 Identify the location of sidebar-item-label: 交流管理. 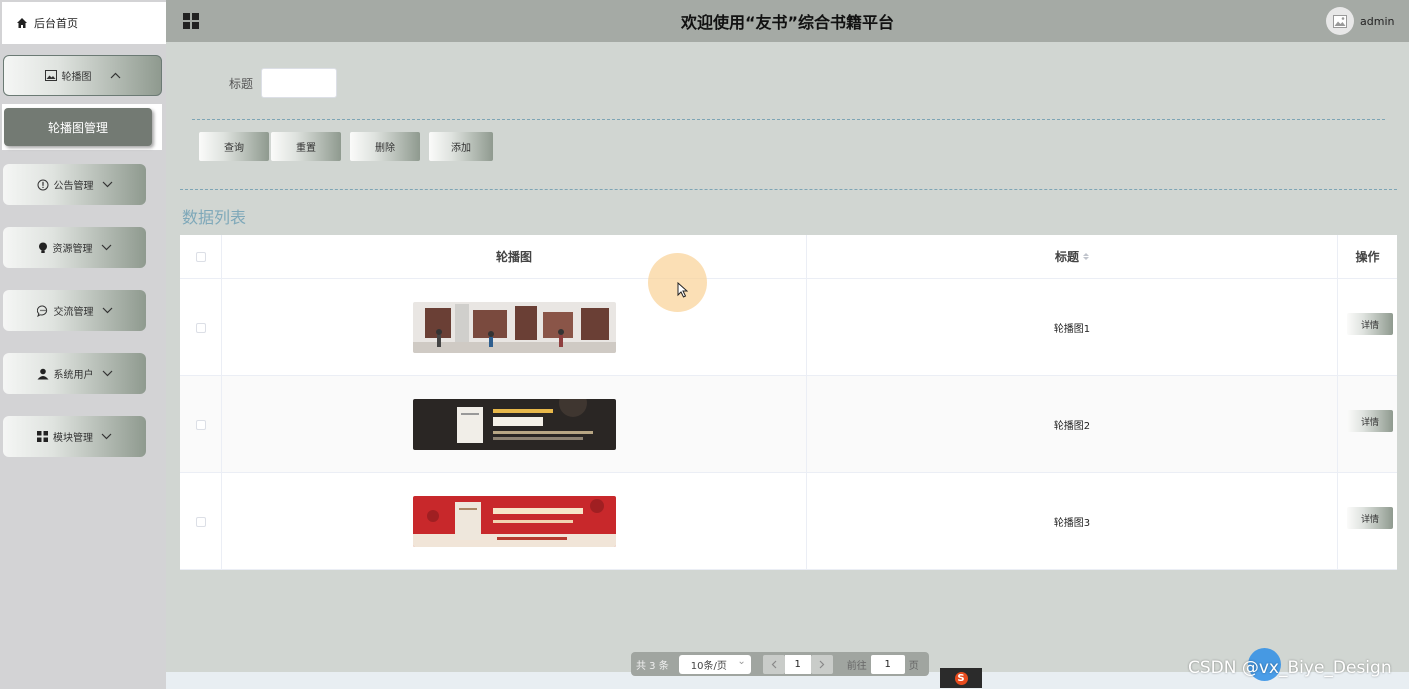
(73, 312).